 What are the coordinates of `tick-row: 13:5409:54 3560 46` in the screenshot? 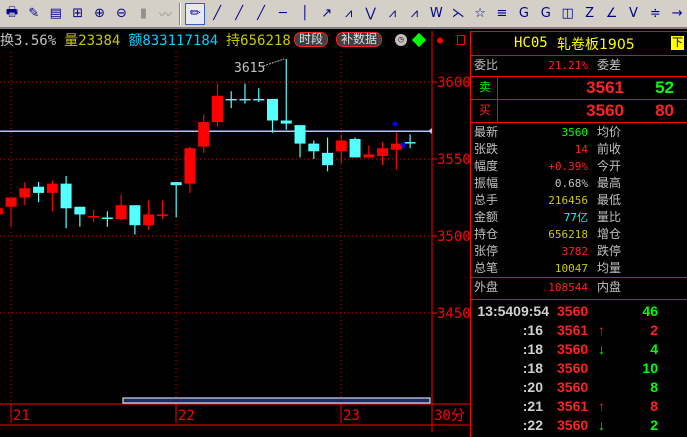 It's located at (579, 311).